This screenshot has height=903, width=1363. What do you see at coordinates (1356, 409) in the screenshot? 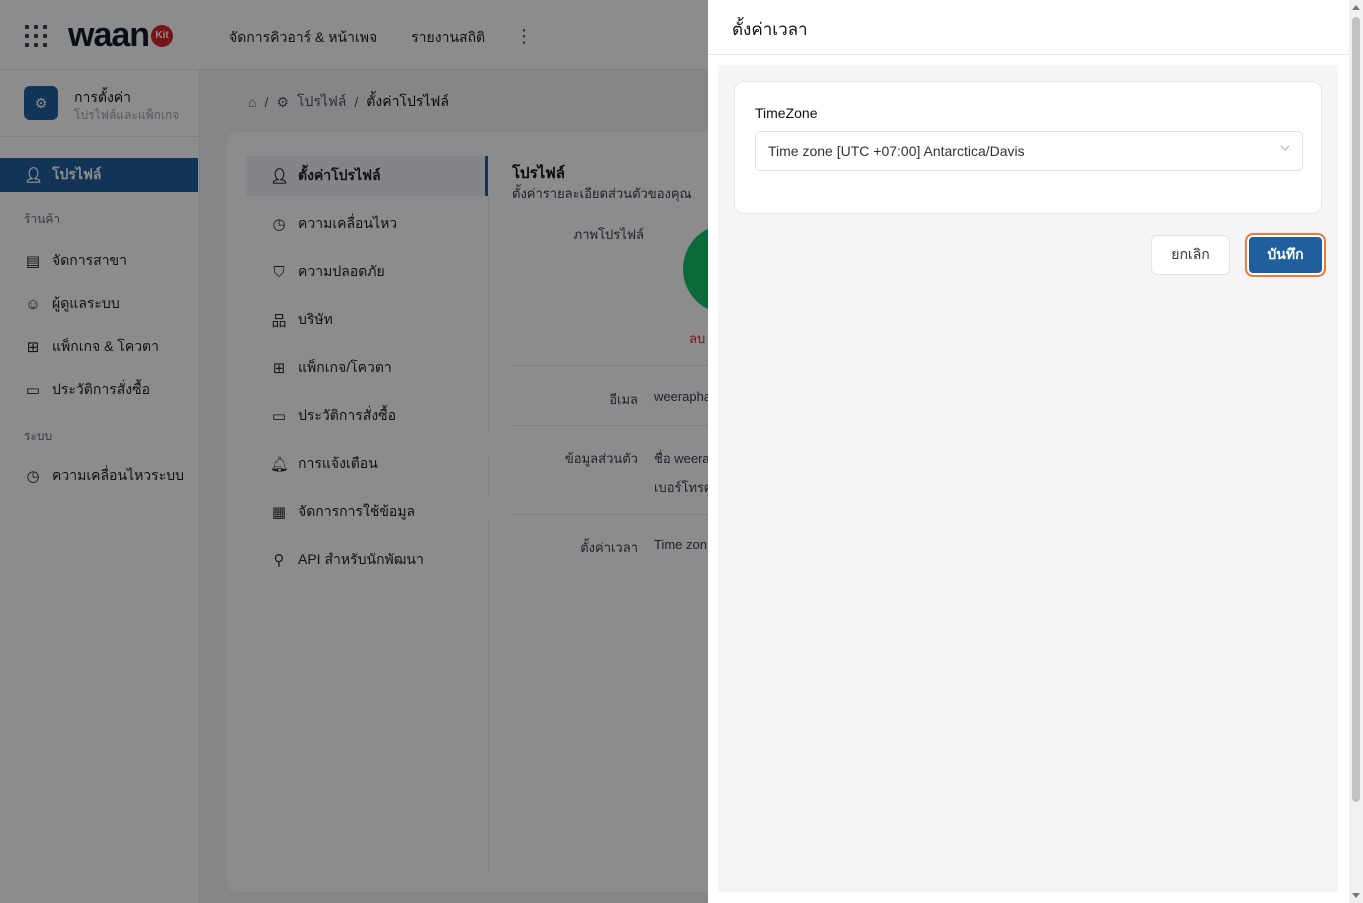
I see `scrollbar-thumb` at bounding box center [1356, 409].